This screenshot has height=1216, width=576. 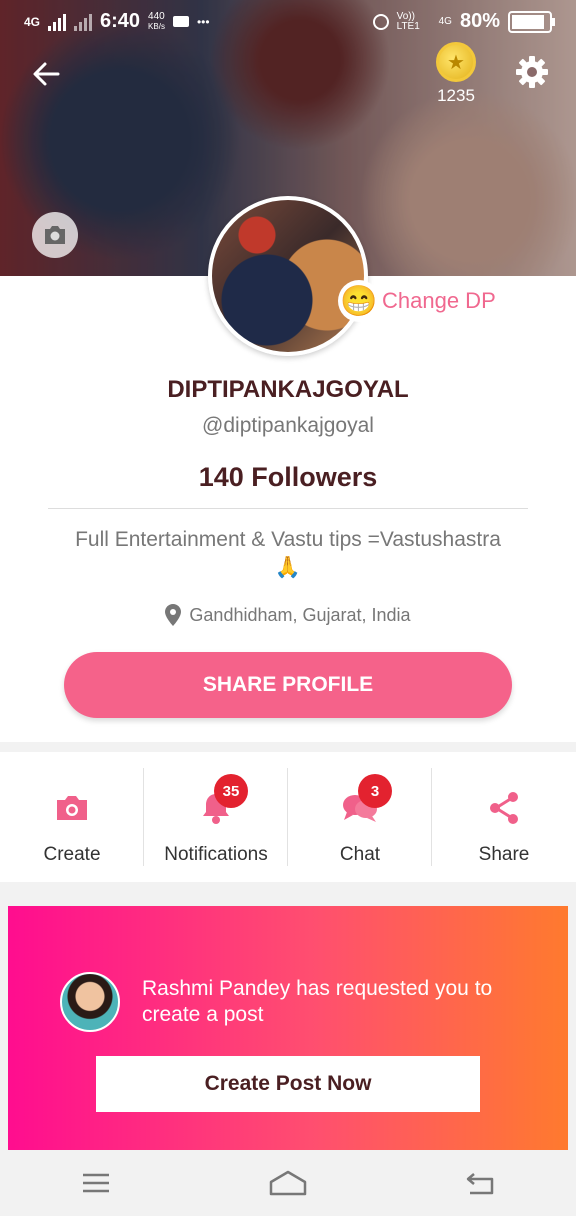 I want to click on profile-avatar, so click(x=288, y=276).